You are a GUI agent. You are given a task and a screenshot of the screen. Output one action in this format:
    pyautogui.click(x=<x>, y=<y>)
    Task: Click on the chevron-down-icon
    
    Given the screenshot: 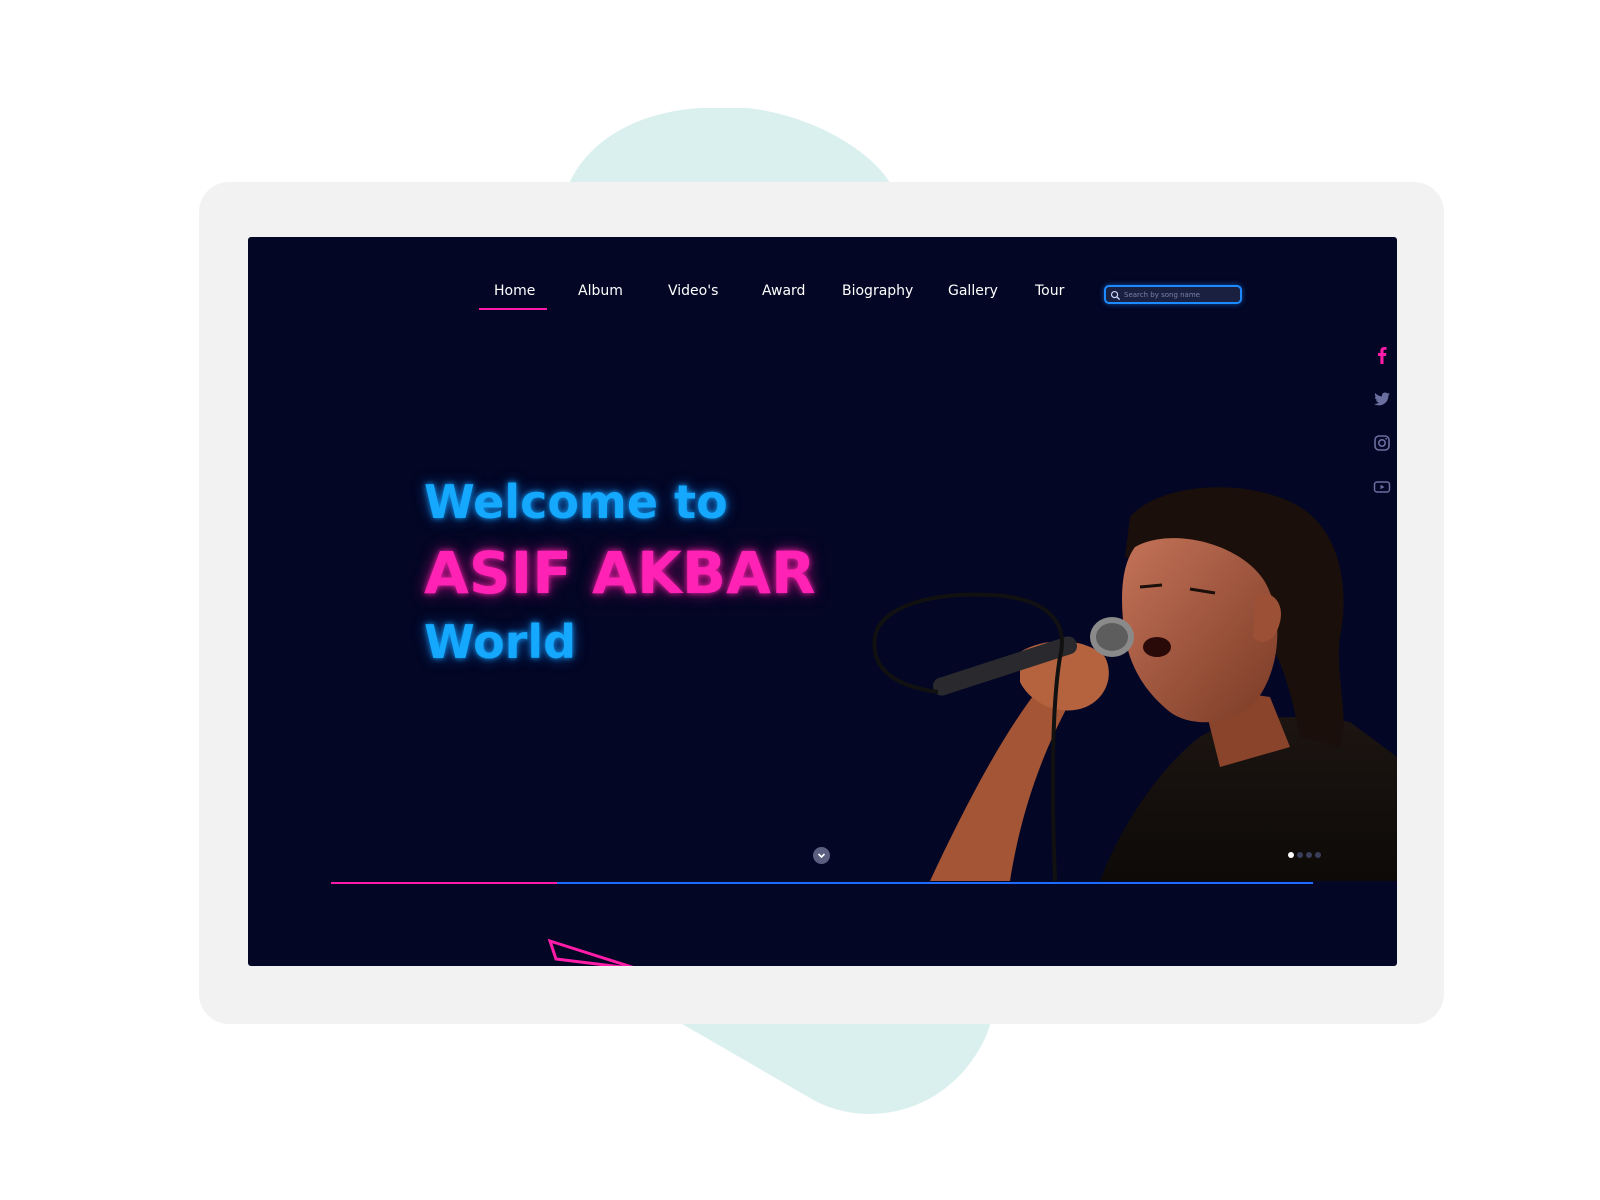 What is the action you would take?
    pyautogui.click(x=821, y=856)
    